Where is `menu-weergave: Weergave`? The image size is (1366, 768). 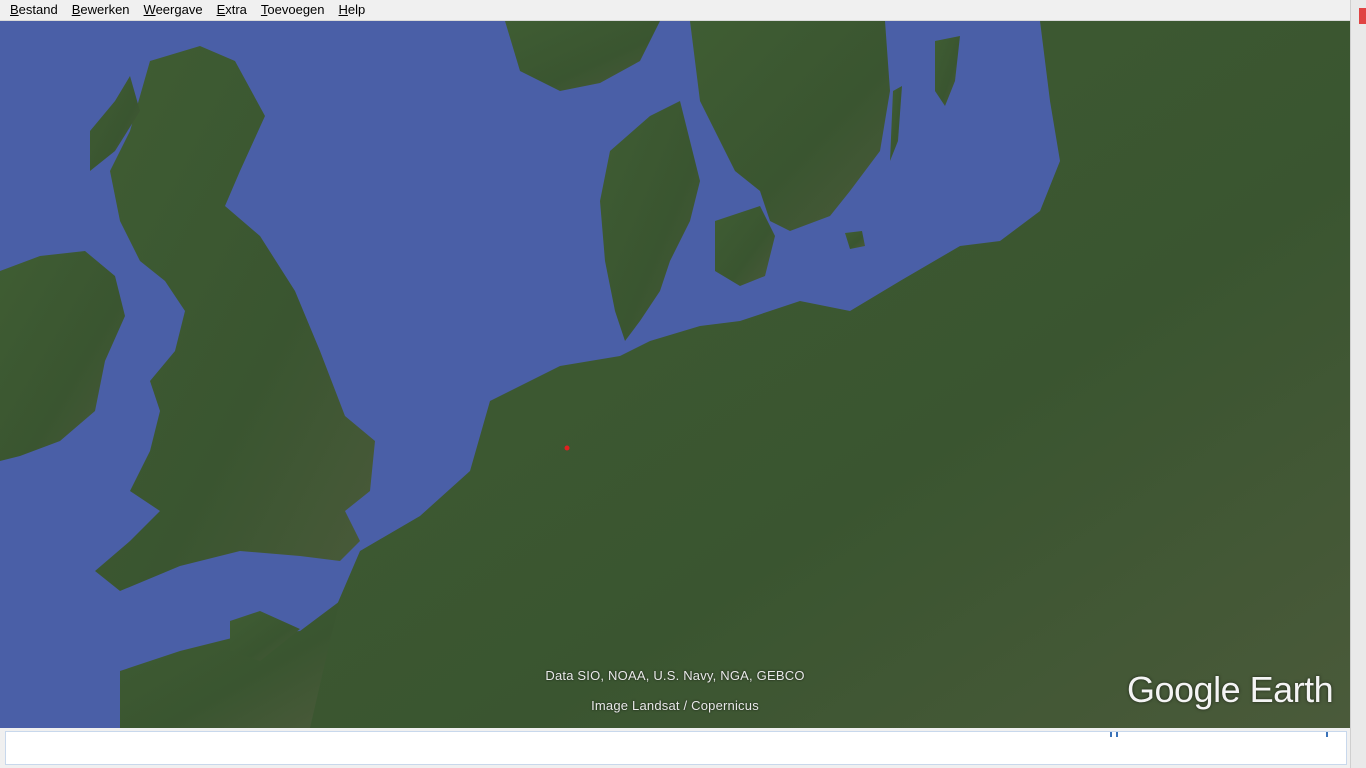 menu-weergave: Weergave is located at coordinates (173, 10).